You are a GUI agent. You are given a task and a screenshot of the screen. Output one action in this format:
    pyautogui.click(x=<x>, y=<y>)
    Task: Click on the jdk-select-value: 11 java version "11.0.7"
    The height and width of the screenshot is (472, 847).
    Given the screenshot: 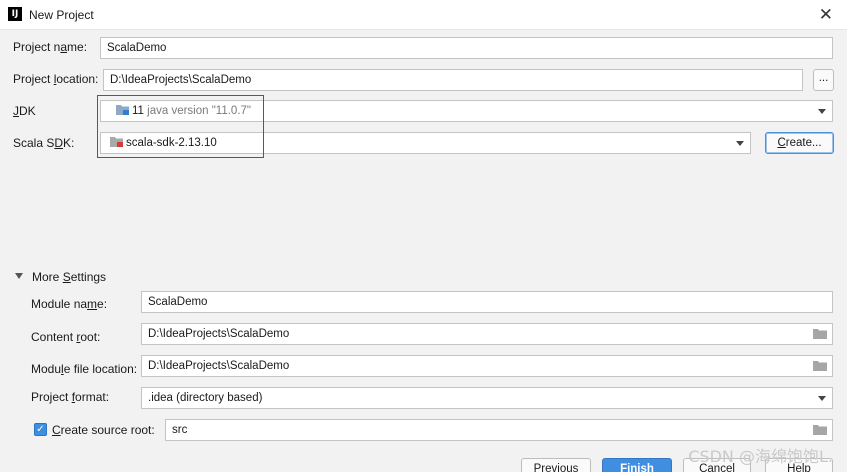 What is the action you would take?
    pyautogui.click(x=183, y=111)
    